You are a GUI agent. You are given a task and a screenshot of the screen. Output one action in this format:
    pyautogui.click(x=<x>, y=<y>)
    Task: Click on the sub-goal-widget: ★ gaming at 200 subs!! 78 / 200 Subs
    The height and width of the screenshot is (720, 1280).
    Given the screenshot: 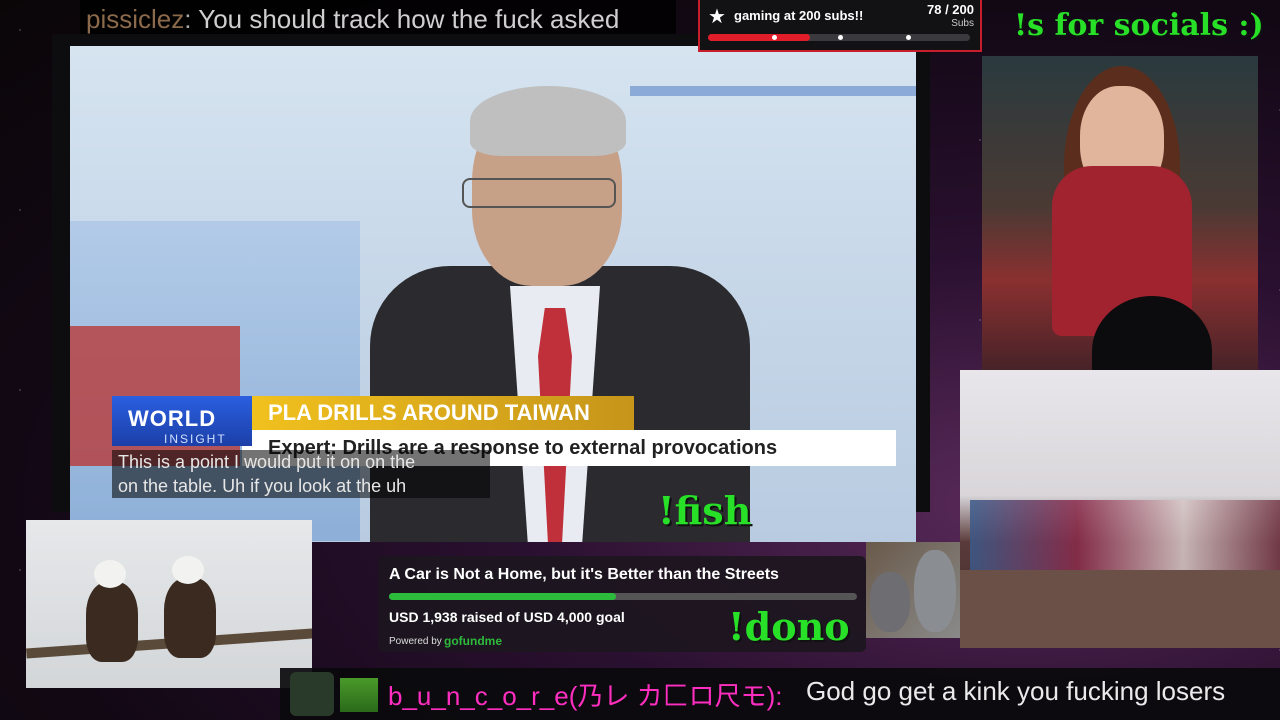 What is the action you would take?
    pyautogui.click(x=840, y=26)
    